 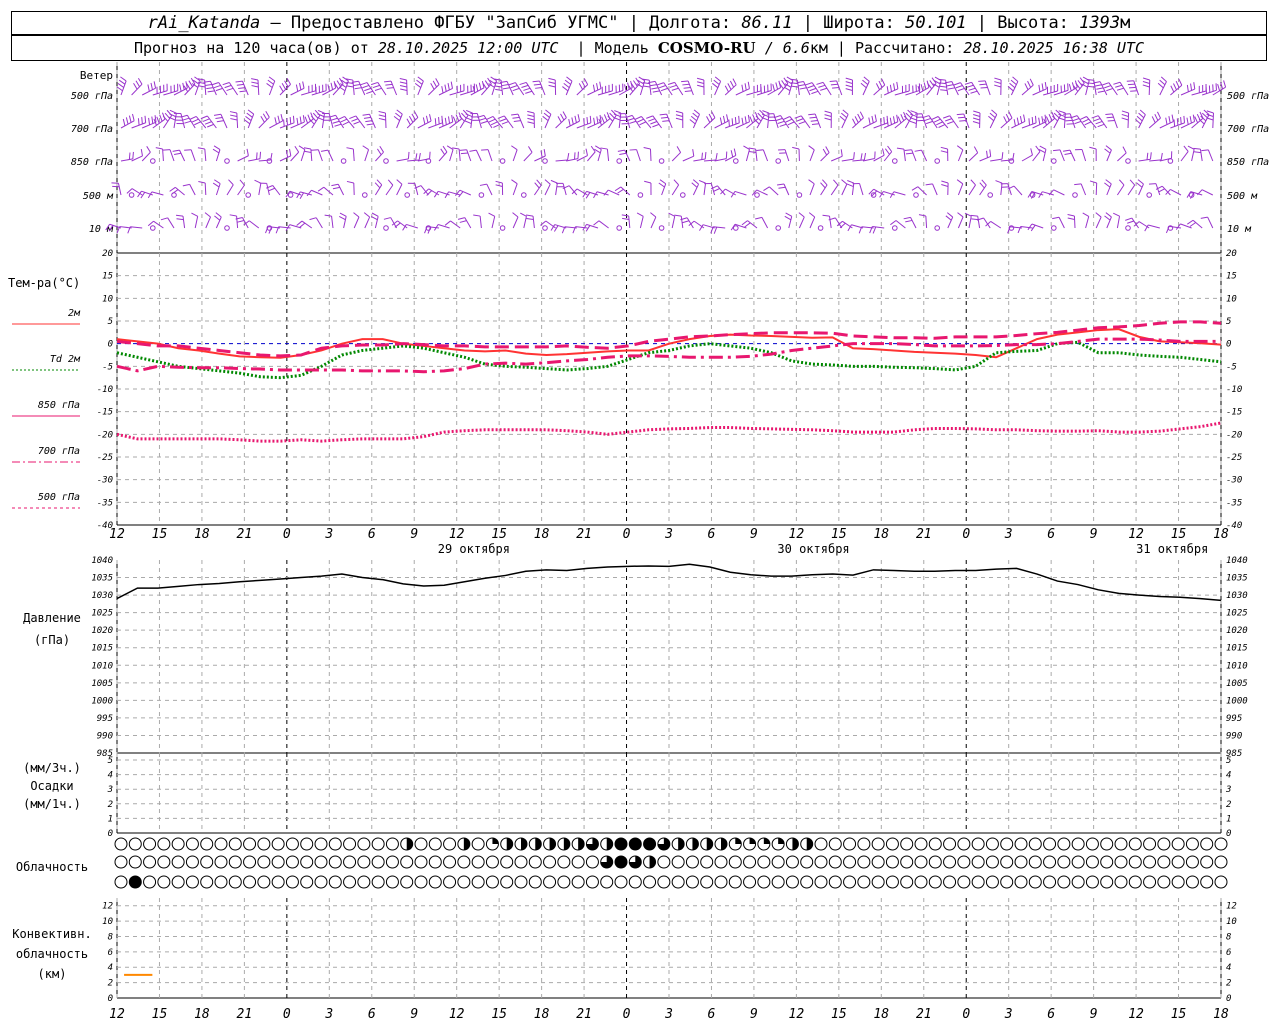 What do you see at coordinates (102, 701) in the screenshot?
I see `pressure-tick-left: 1000` at bounding box center [102, 701].